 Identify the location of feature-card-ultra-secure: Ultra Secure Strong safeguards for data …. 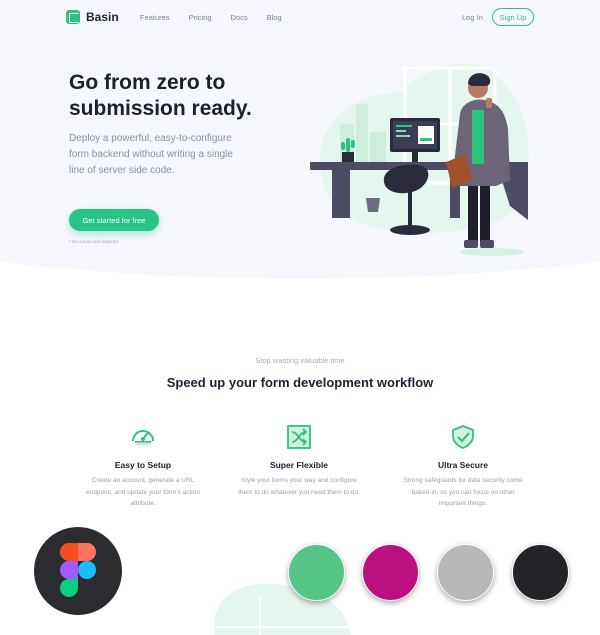
(463, 467).